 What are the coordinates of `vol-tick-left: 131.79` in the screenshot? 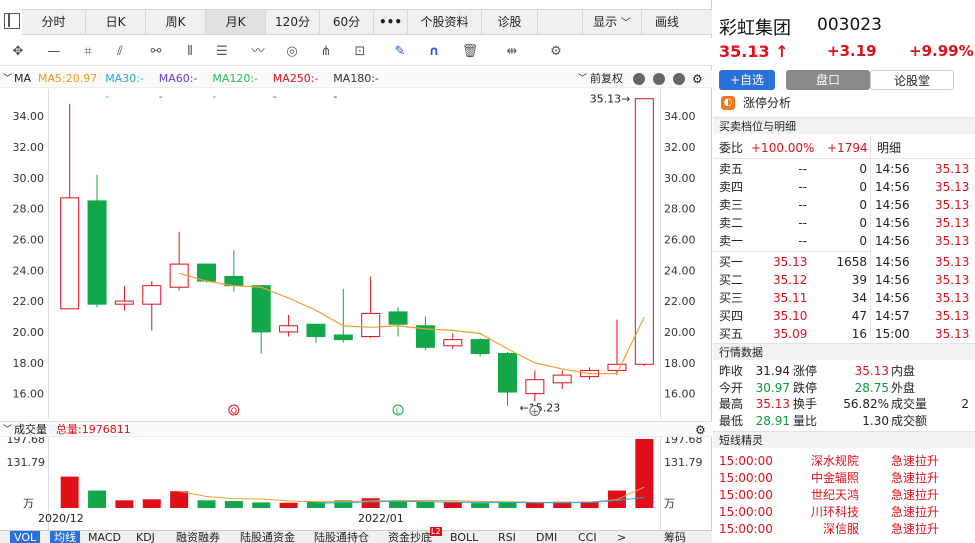 It's located at (26, 462).